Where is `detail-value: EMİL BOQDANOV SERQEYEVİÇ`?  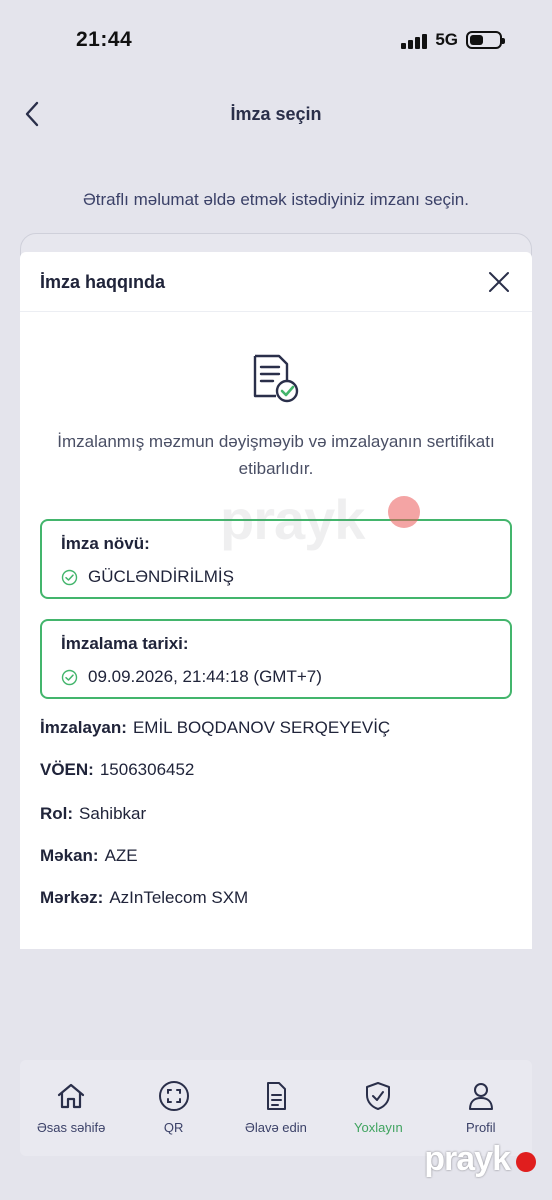 detail-value: EMİL BOQDANOV SERQEYEVİÇ is located at coordinates (261, 727).